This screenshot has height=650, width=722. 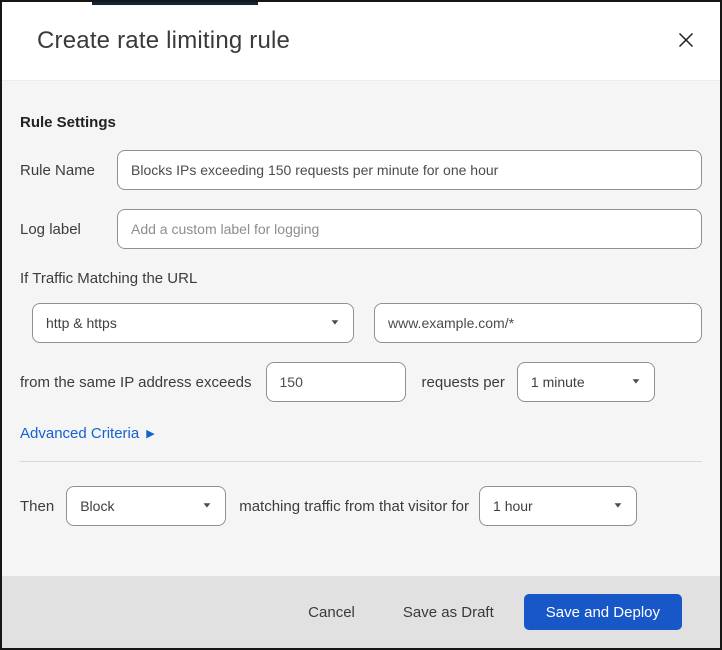 What do you see at coordinates (50, 229) in the screenshot?
I see `log-label-label: Log label` at bounding box center [50, 229].